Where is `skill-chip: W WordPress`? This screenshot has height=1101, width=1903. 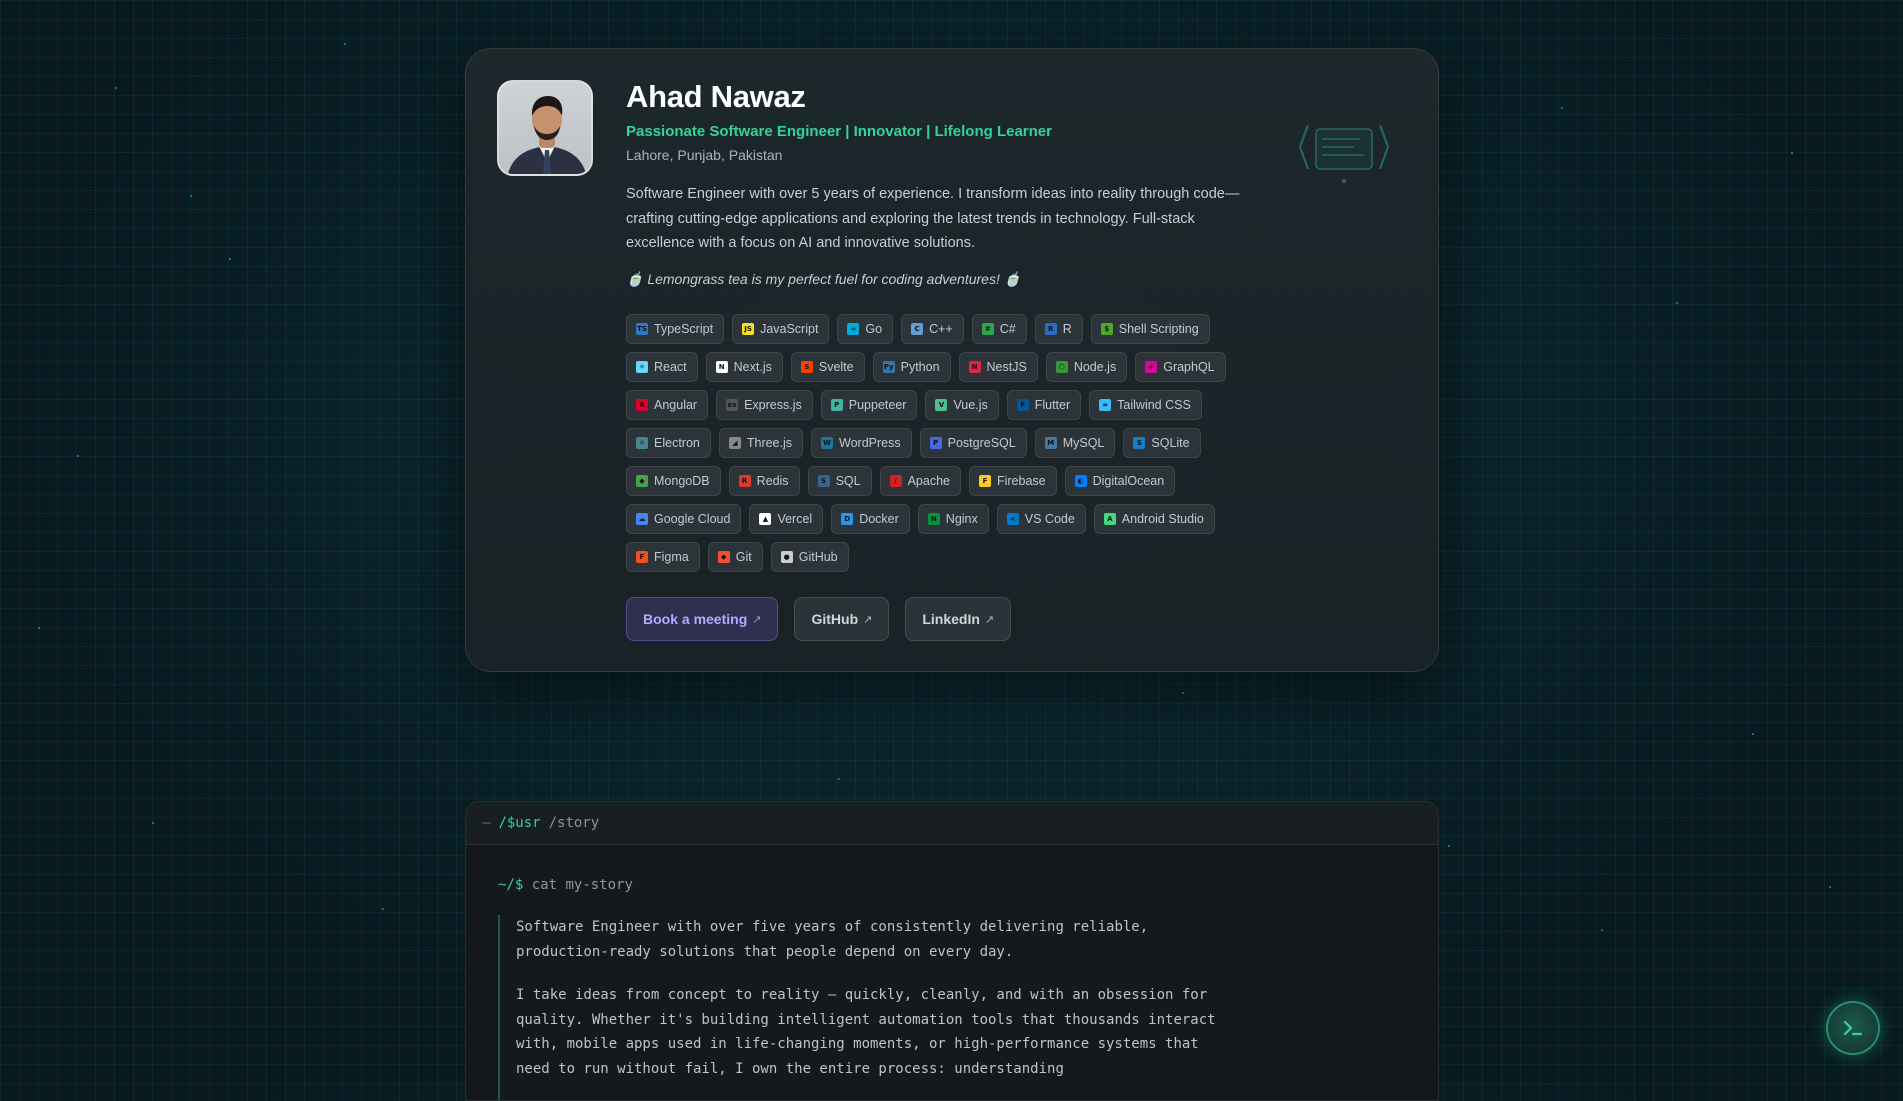
skill-chip: W WordPress is located at coordinates (861, 443).